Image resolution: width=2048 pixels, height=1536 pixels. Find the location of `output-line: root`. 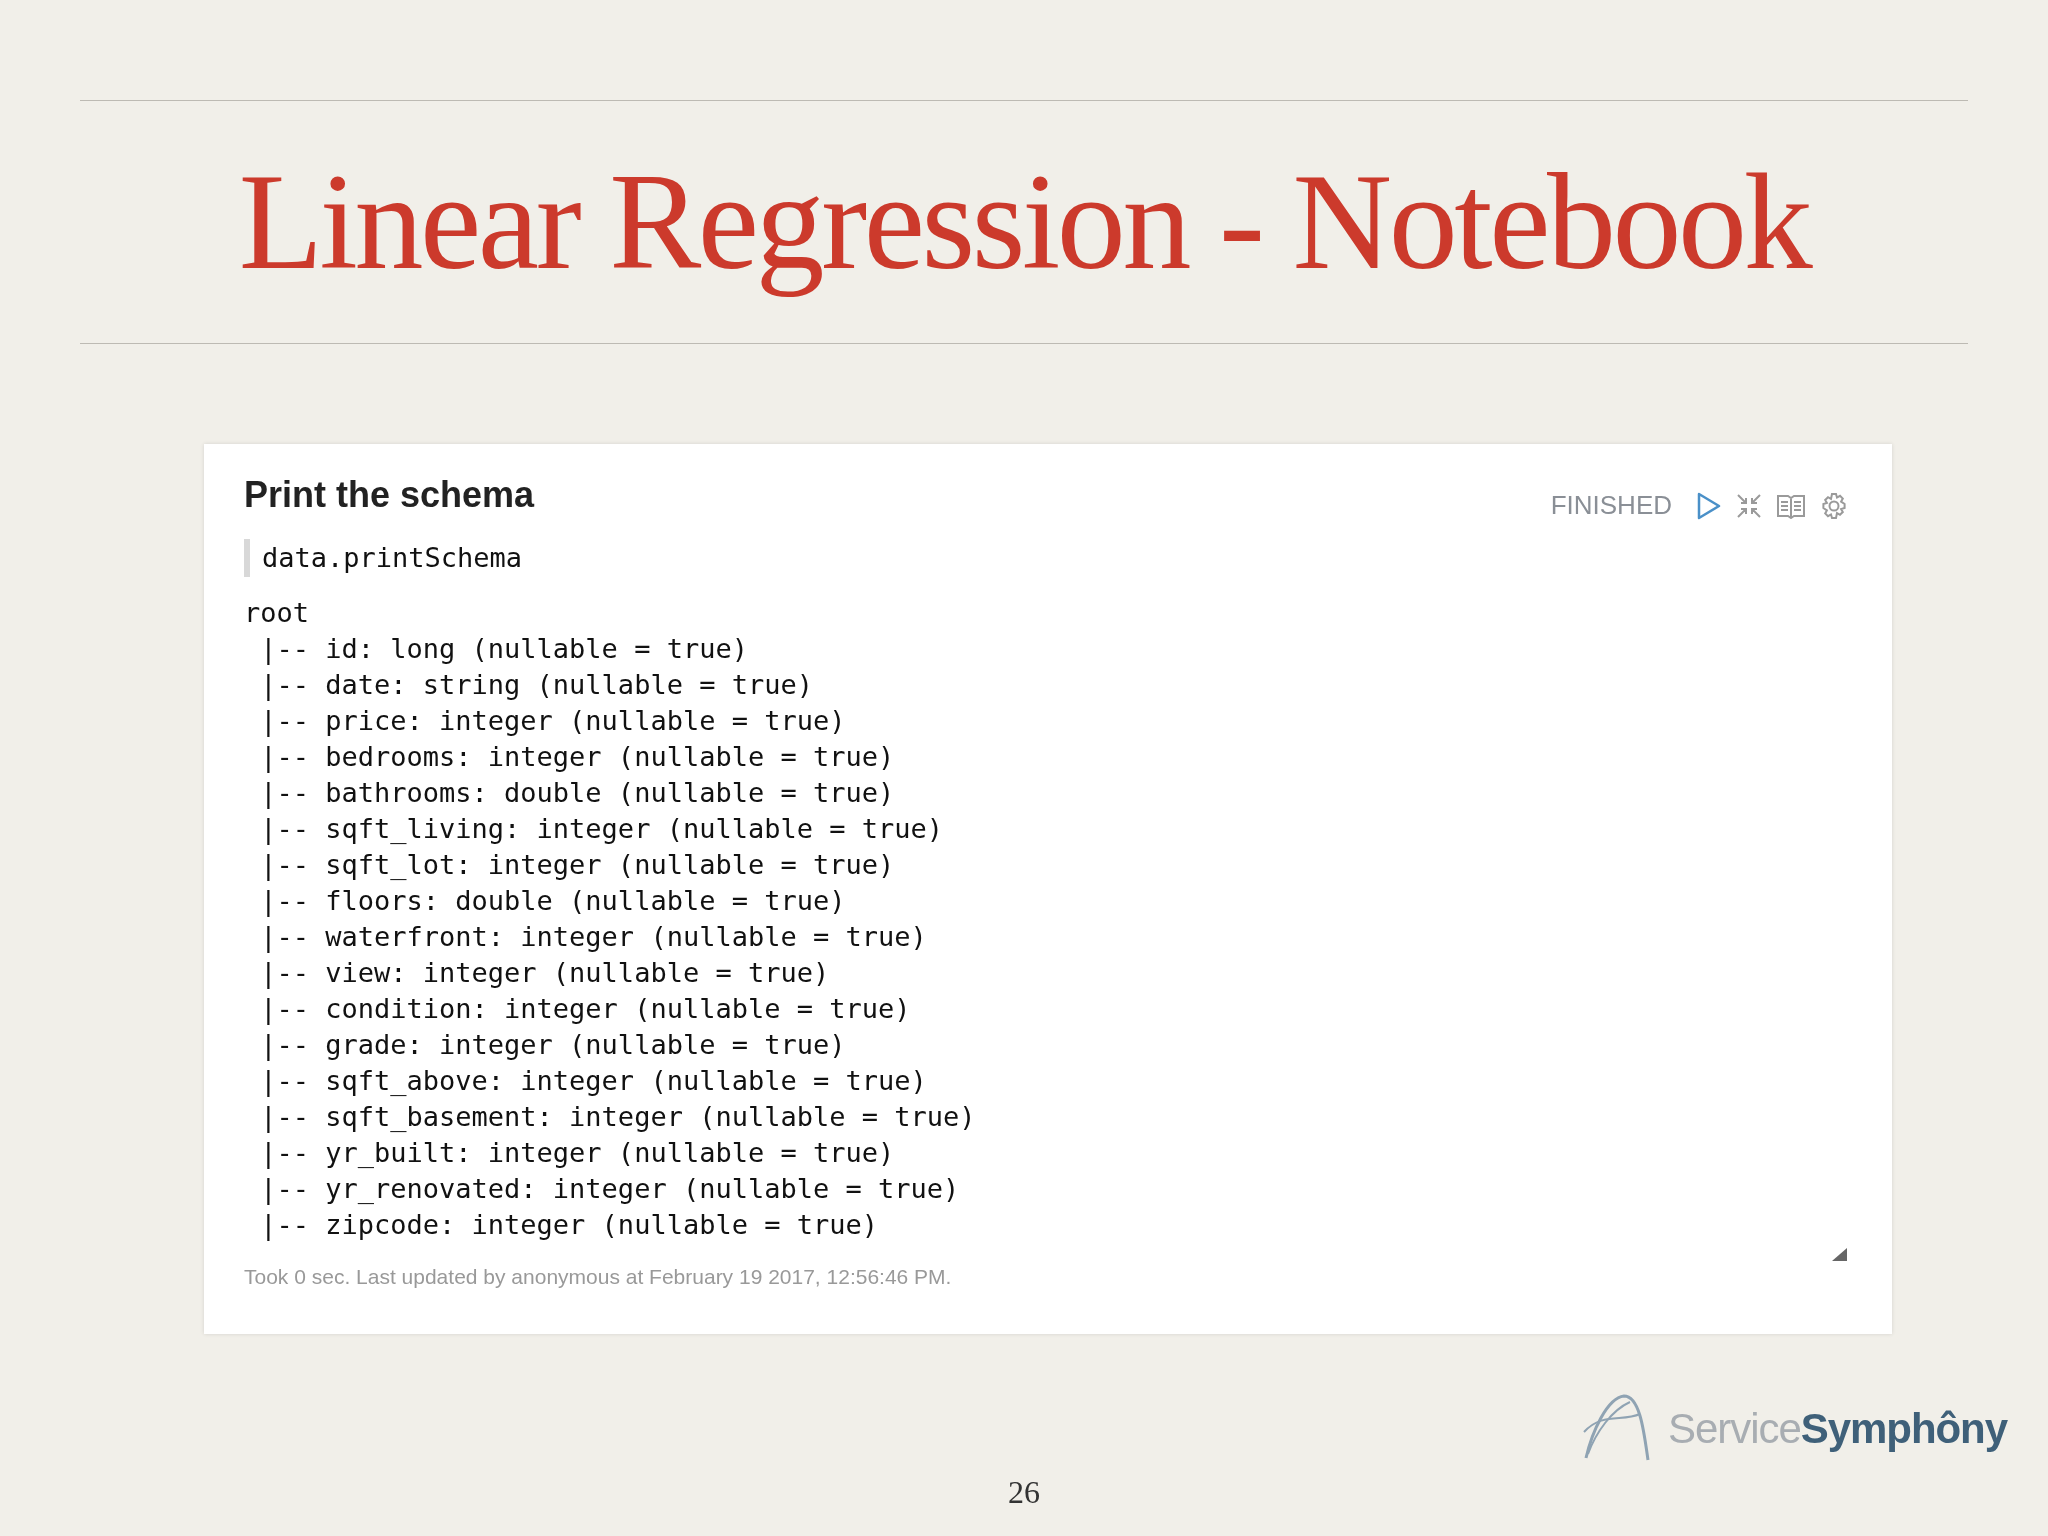

output-line: root is located at coordinates (277, 613).